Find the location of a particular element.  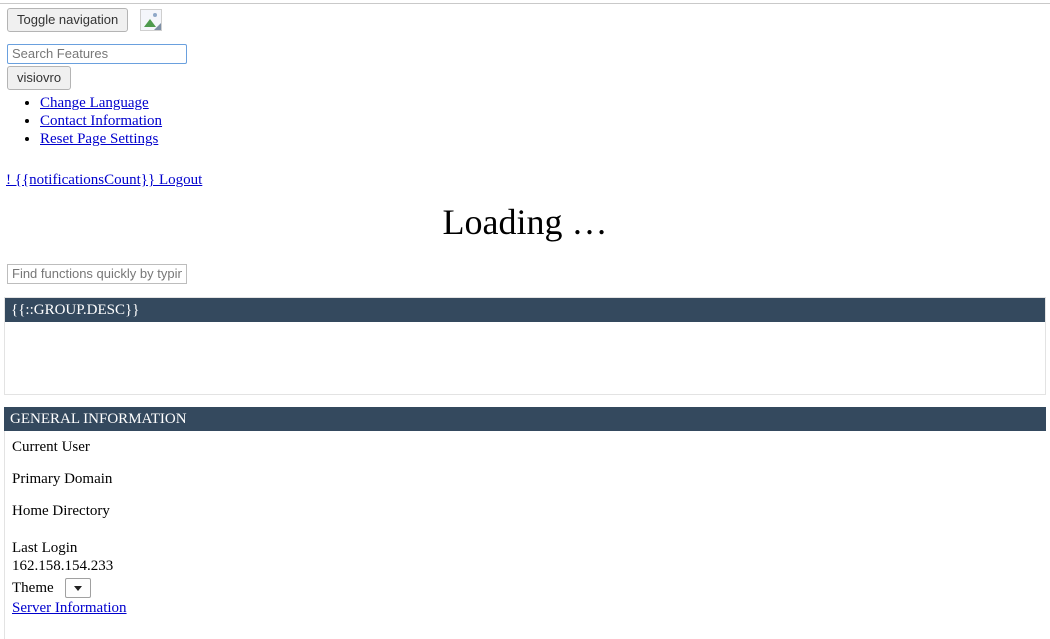

group-panel-heading: {{::GROUP.DESC}} is located at coordinates (525, 310).